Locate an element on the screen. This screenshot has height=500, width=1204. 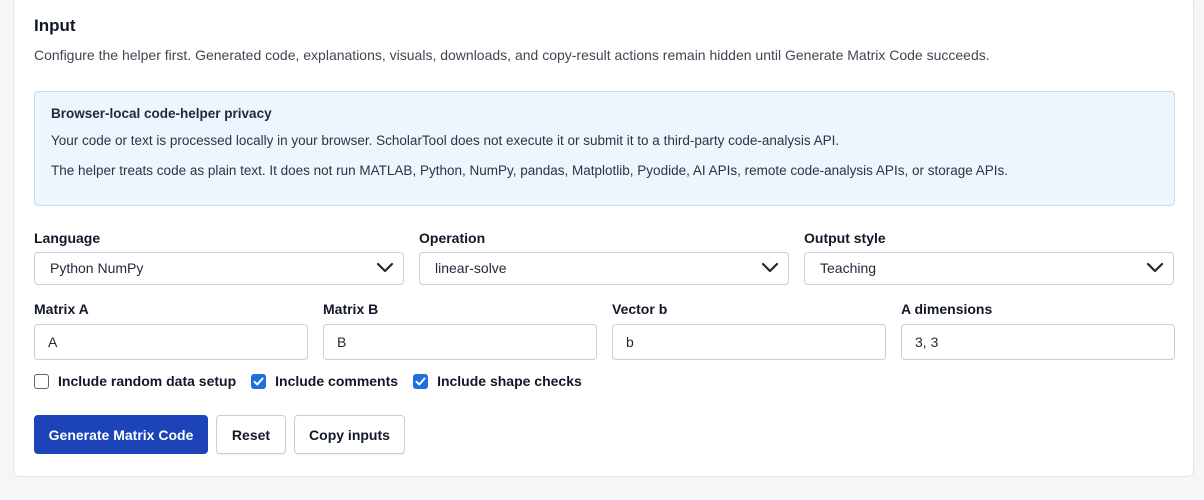
shape-checks-checkbox is located at coordinates (421, 381).